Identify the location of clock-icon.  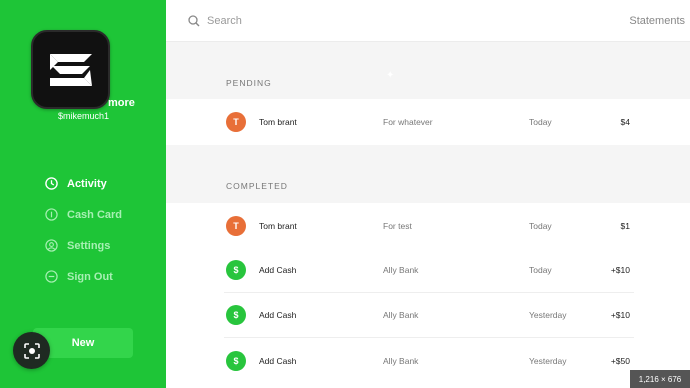
(51, 184).